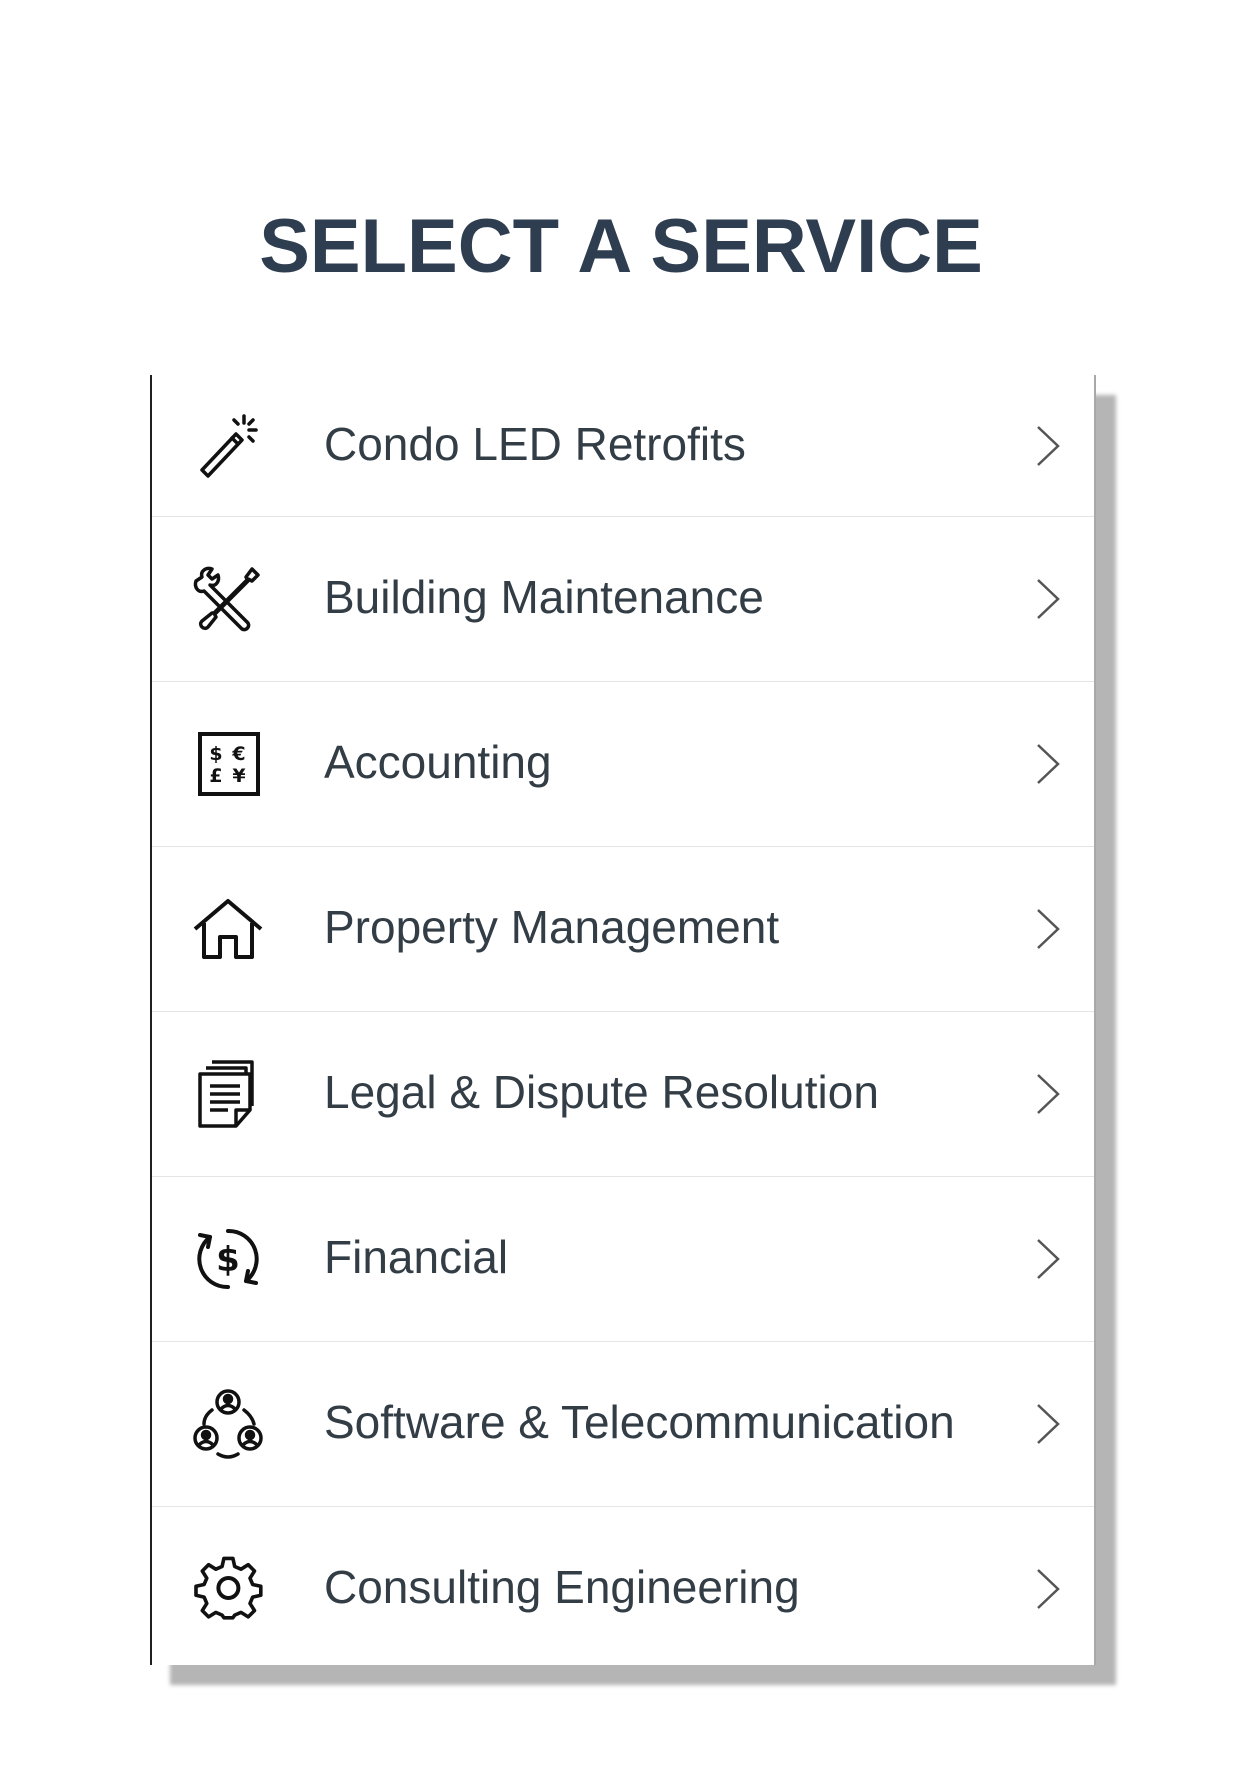 Image resolution: width=1242 pixels, height=1792 pixels. I want to click on service-item-condo-led-retrofits: Condo LED Retrofits, so click(623, 446).